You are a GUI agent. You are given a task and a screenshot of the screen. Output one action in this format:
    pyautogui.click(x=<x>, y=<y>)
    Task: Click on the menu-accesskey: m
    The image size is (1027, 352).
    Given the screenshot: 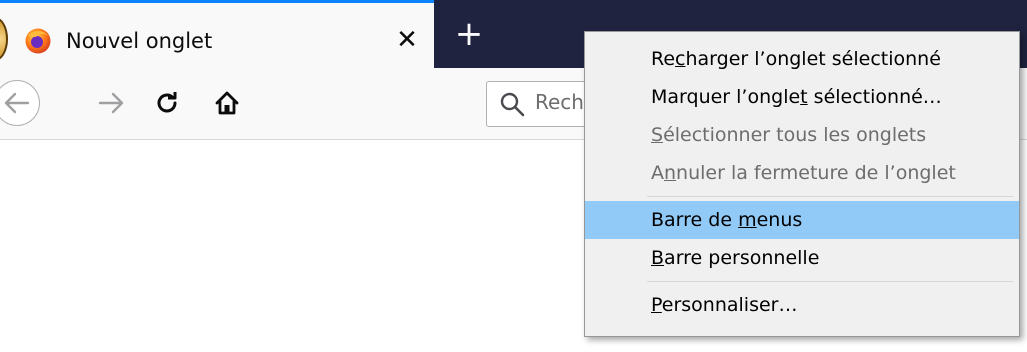 What is the action you would take?
    pyautogui.click(x=747, y=220)
    